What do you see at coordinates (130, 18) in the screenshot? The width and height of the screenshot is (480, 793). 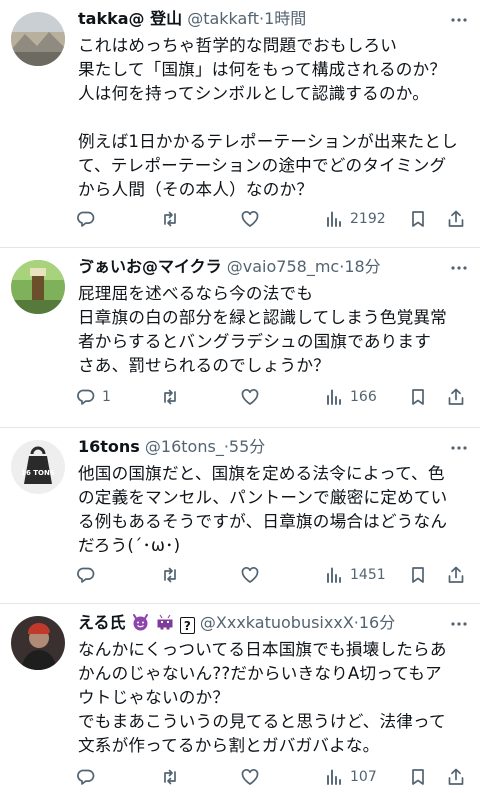 I see `display-name: takka@ 登山` at bounding box center [130, 18].